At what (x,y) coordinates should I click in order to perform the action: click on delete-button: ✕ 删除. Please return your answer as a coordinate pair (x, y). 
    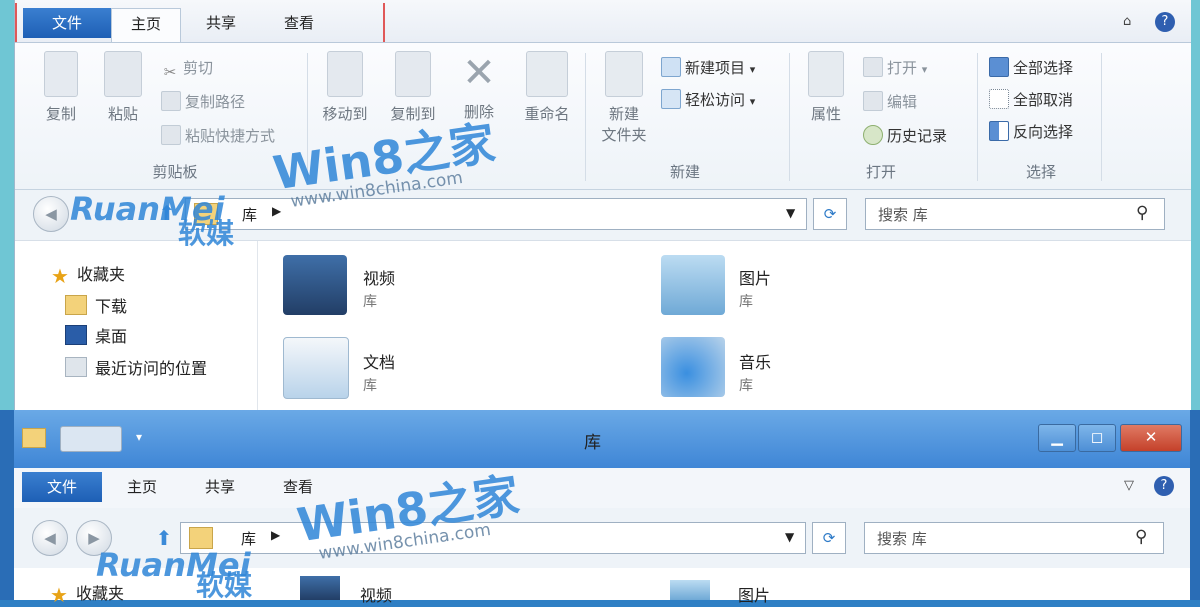
    Looking at the image, I should click on (479, 86).